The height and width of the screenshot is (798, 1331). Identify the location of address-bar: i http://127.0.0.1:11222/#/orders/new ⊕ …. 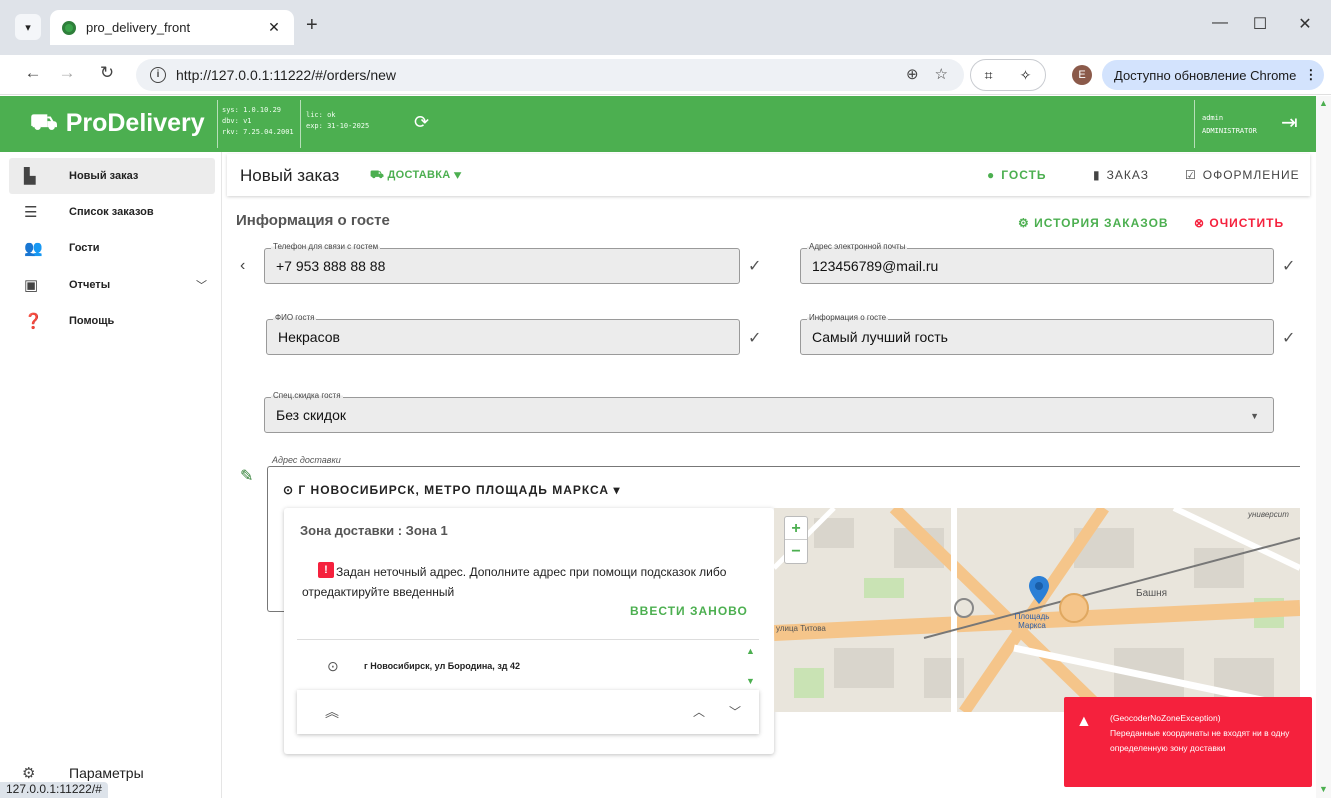
(550, 75).